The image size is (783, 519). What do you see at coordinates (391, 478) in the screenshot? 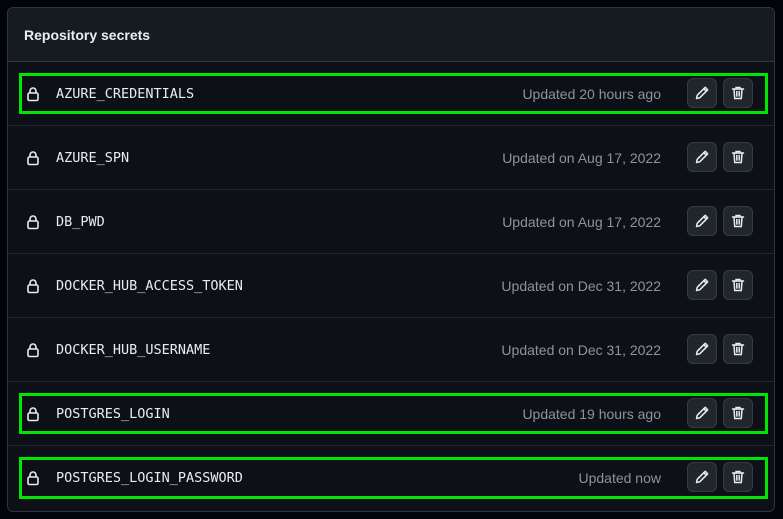
I see `secret-row: POSTGRES_LOGIN_PASSWORD Updated now` at bounding box center [391, 478].